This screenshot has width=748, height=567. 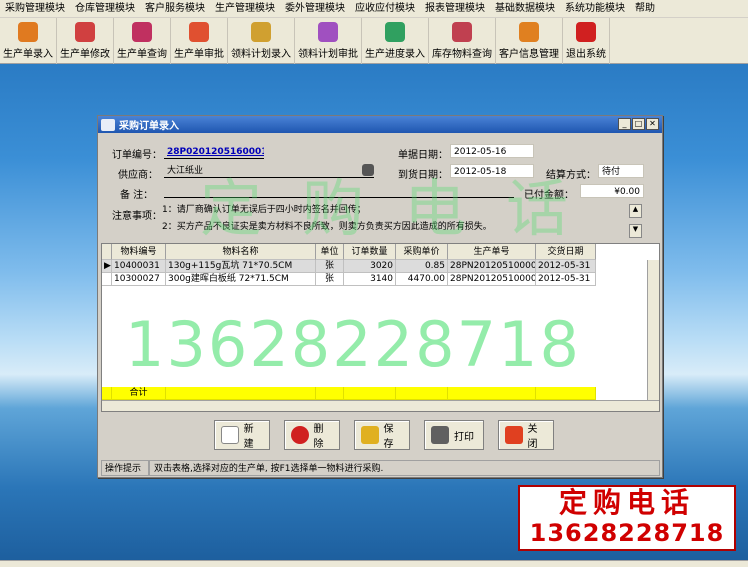 What do you see at coordinates (85, 41) in the screenshot?
I see `toolbar-button-1: 生产单修改` at bounding box center [85, 41].